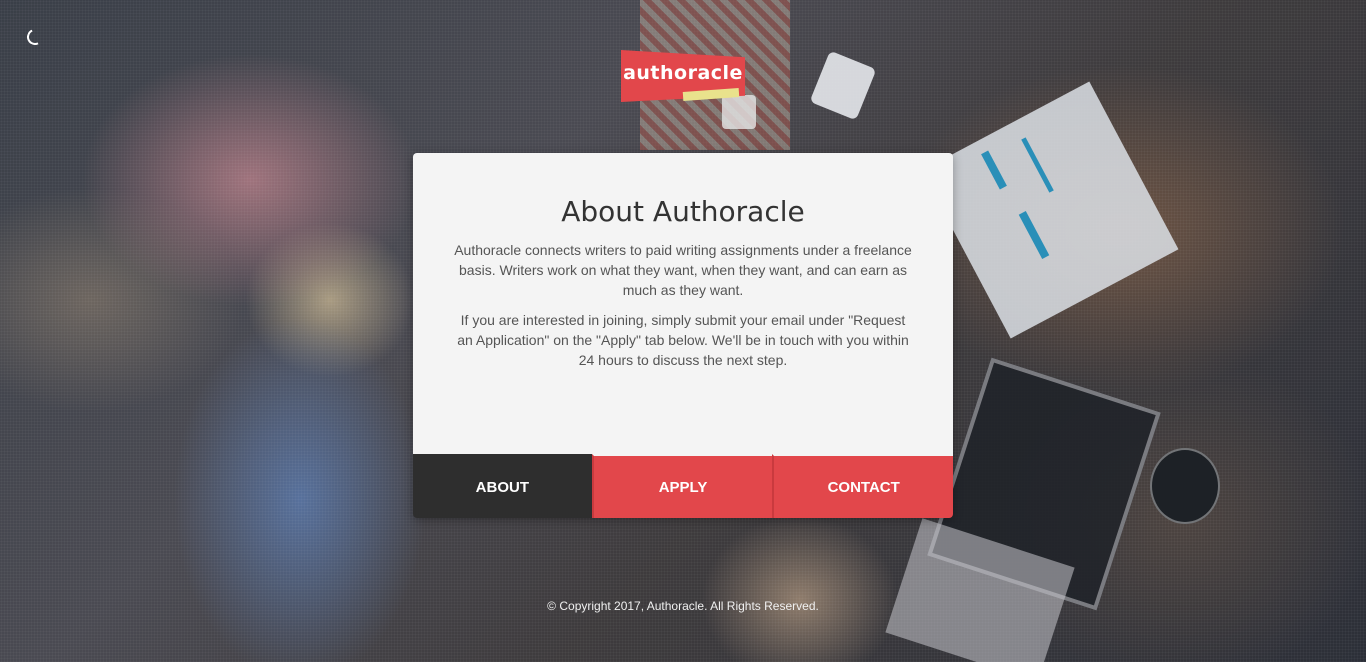 Image resolution: width=1366 pixels, height=662 pixels. What do you see at coordinates (1185, 486) in the screenshot?
I see `background-cup` at bounding box center [1185, 486].